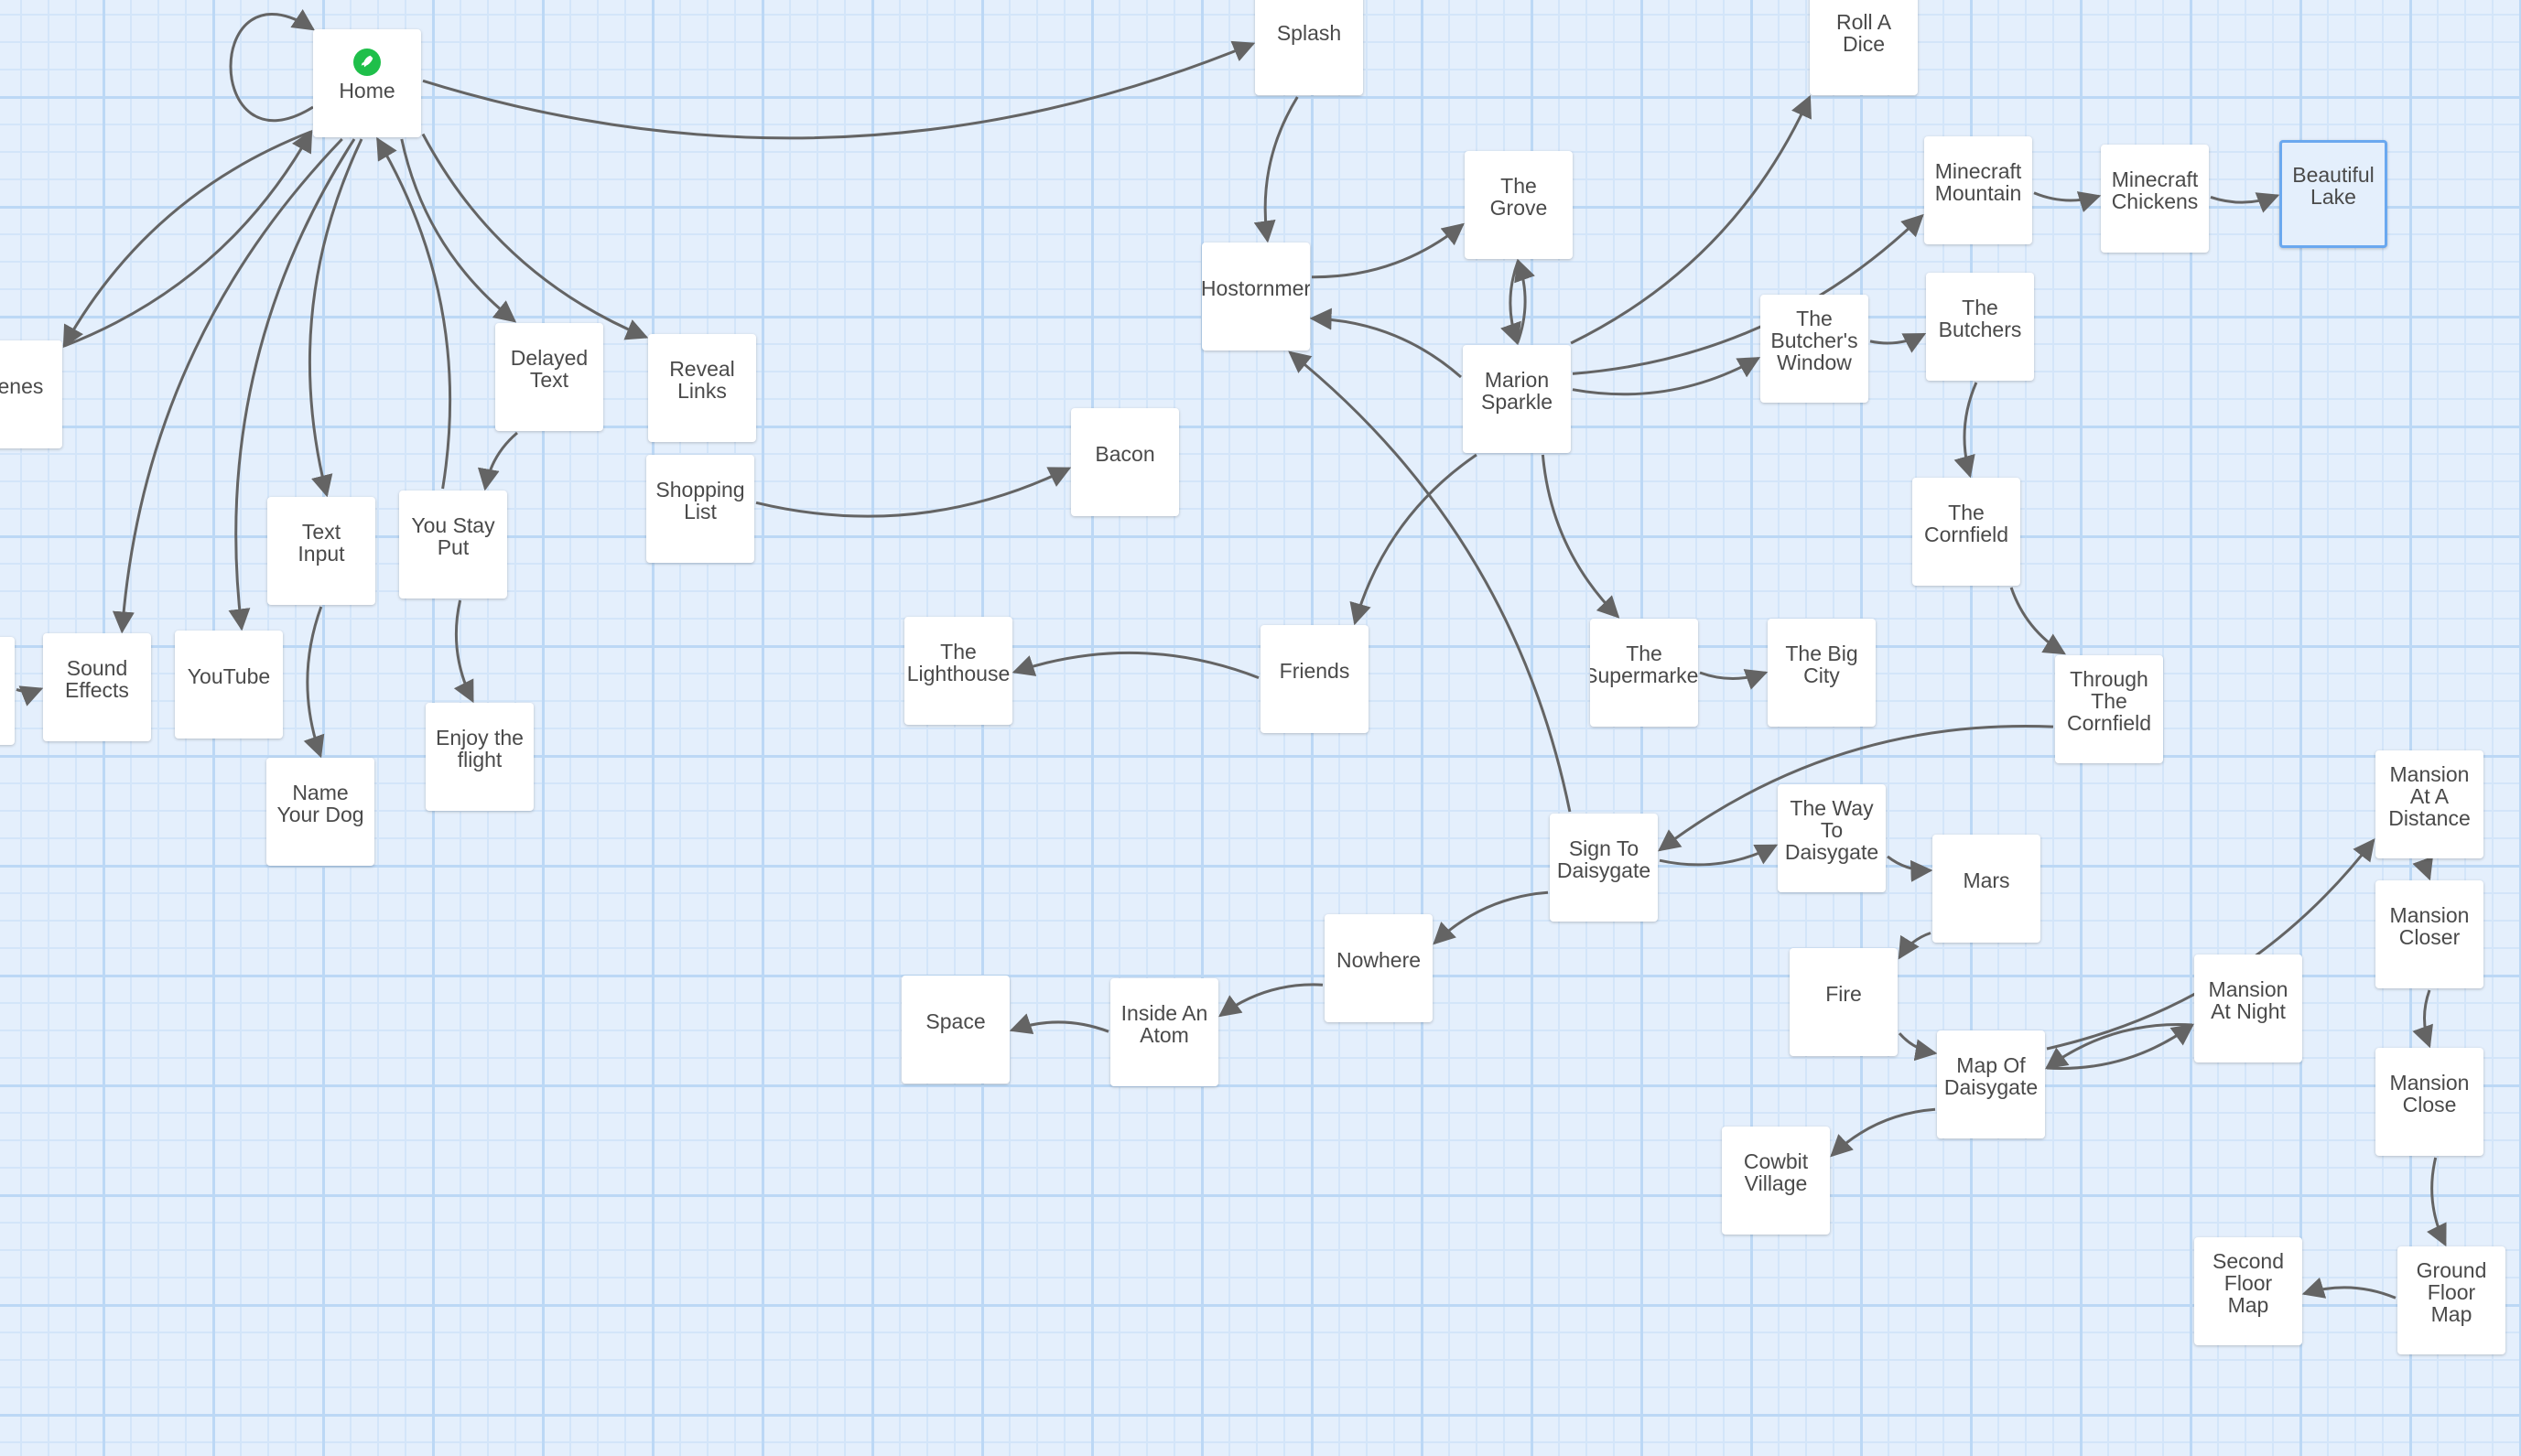  Describe the element at coordinates (1519, 205) in the screenshot. I see `passage-the-grove: The Grove` at that location.